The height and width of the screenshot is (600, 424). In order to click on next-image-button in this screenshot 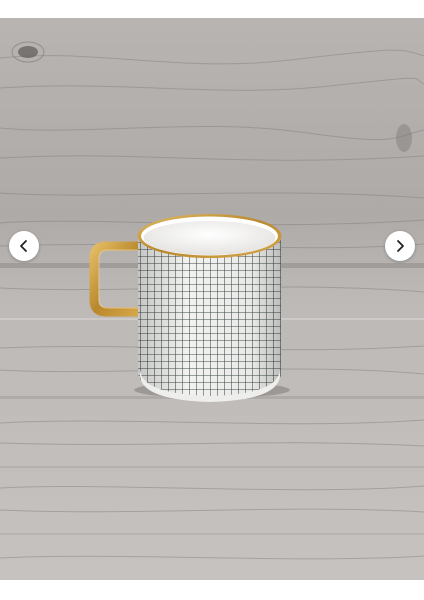, I will do `click(400, 246)`.